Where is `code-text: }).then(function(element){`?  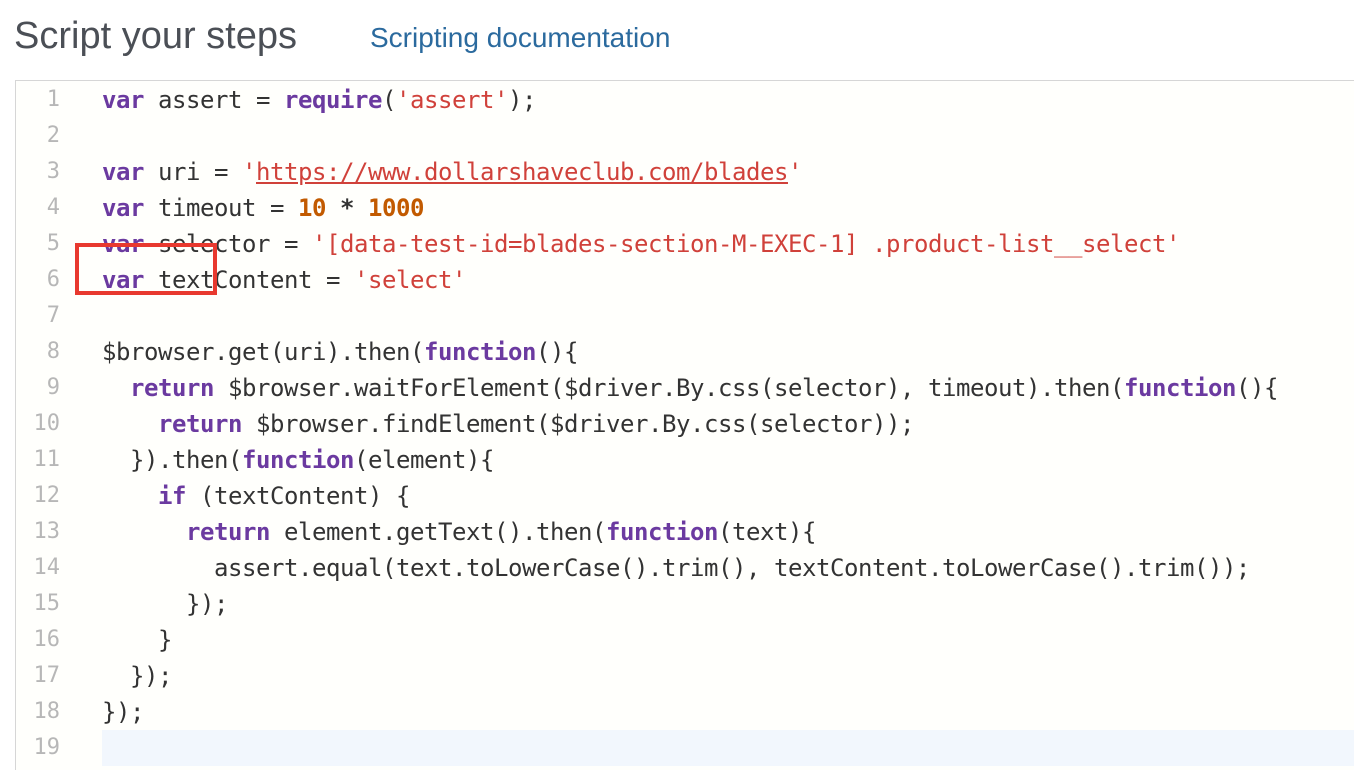 code-text: }).then(function(element){ is located at coordinates (298, 460).